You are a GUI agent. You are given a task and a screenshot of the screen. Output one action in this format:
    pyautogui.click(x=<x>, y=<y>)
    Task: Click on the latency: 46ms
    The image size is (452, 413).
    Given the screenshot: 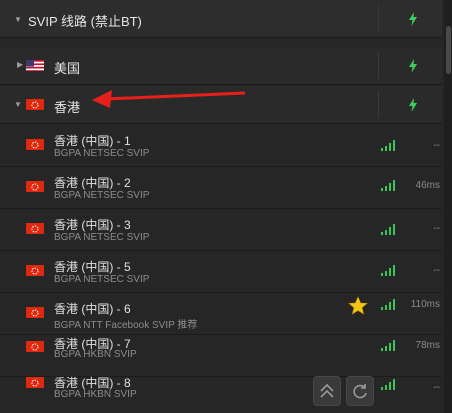 What is the action you would take?
    pyautogui.click(x=427, y=185)
    